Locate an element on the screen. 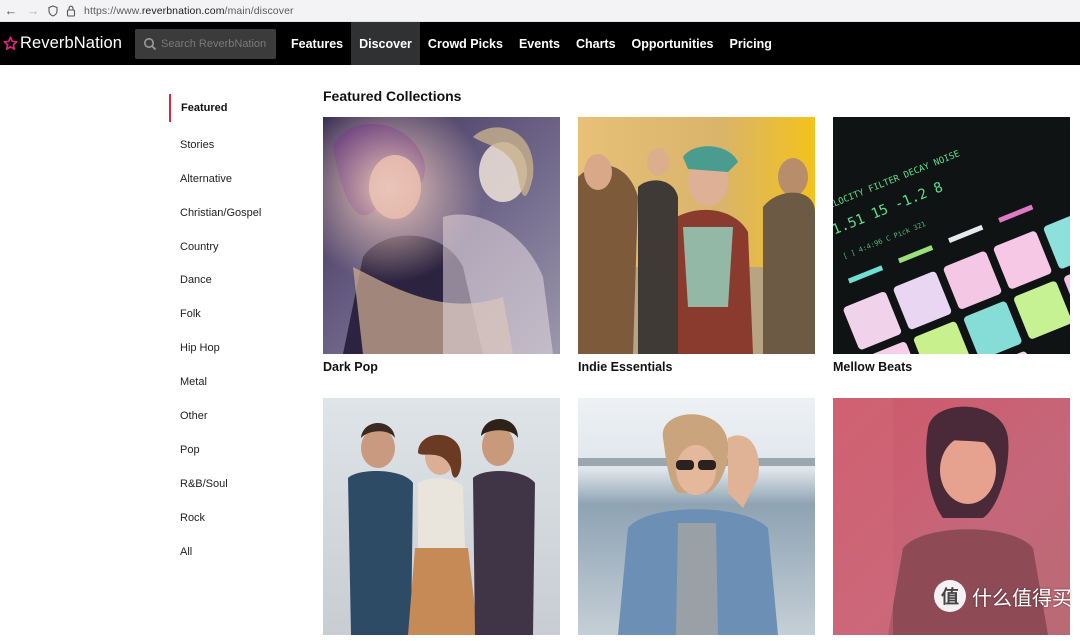 The height and width of the screenshot is (641, 1080). star-logo-icon is located at coordinates (10, 43).